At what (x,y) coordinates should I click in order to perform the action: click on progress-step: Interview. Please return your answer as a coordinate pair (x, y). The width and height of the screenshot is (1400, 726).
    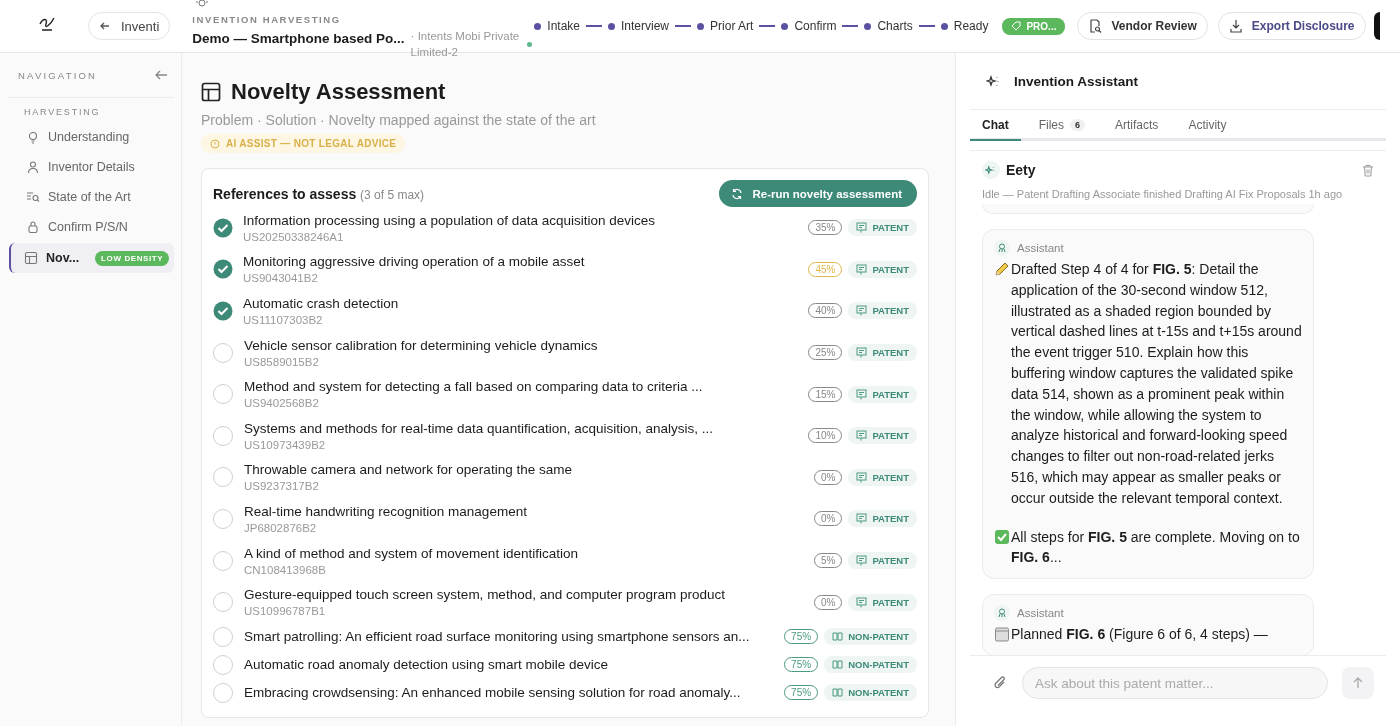
    Looking at the image, I should click on (639, 26).